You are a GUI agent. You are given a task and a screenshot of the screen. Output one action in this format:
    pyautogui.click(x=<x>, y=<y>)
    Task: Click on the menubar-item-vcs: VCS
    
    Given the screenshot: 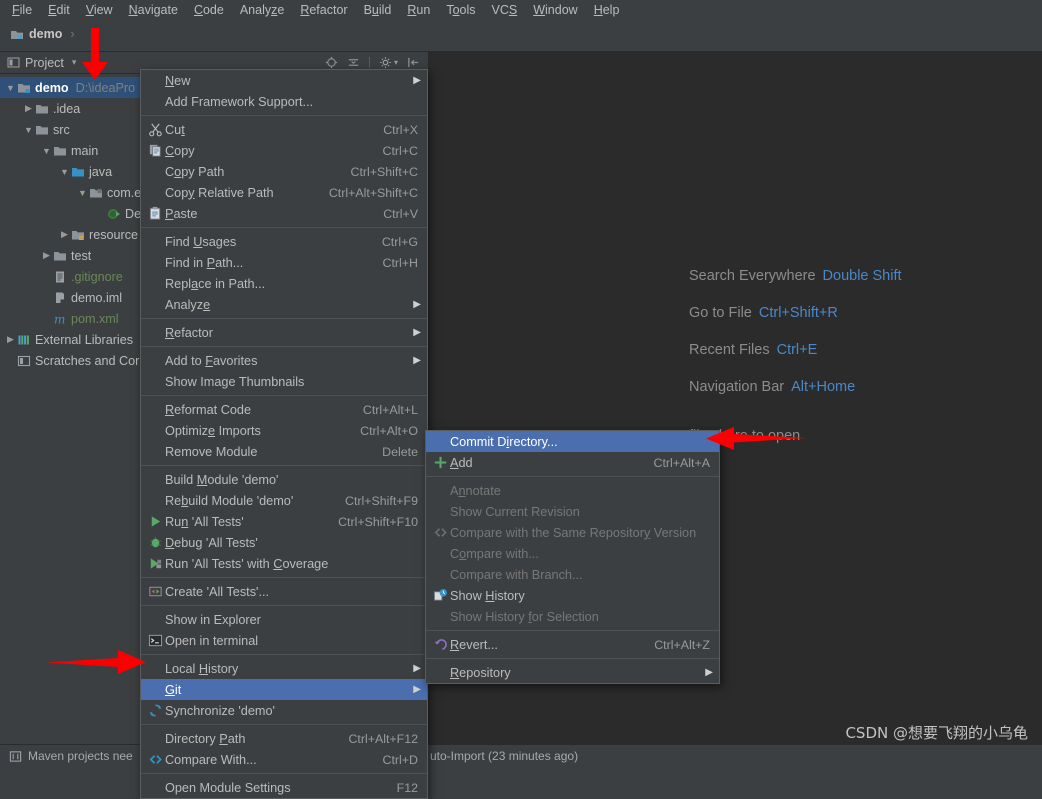 What is the action you would take?
    pyautogui.click(x=505, y=10)
    